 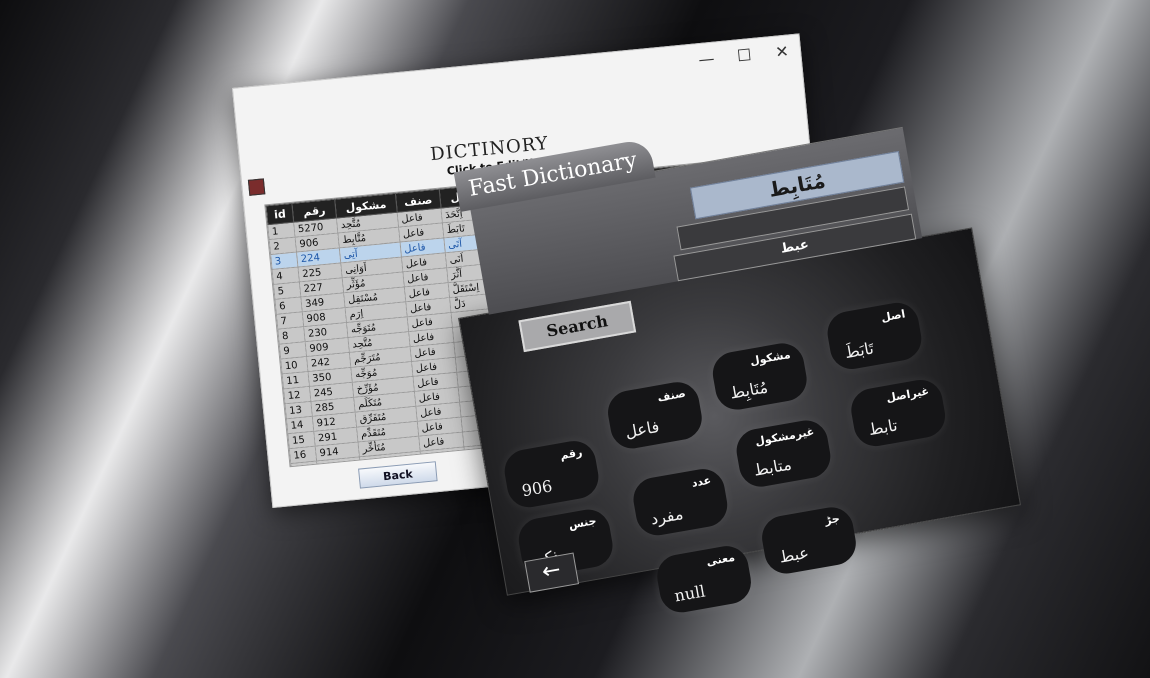 What do you see at coordinates (704, 579) in the screenshot?
I see `field-card: معنی null` at bounding box center [704, 579].